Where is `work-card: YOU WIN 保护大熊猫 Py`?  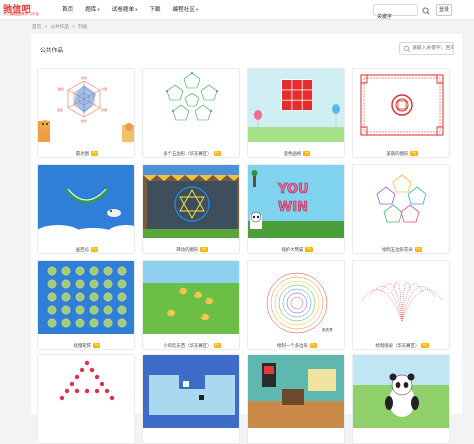 work-card: YOU WIN 保护大熊猫 Py is located at coordinates (296, 209).